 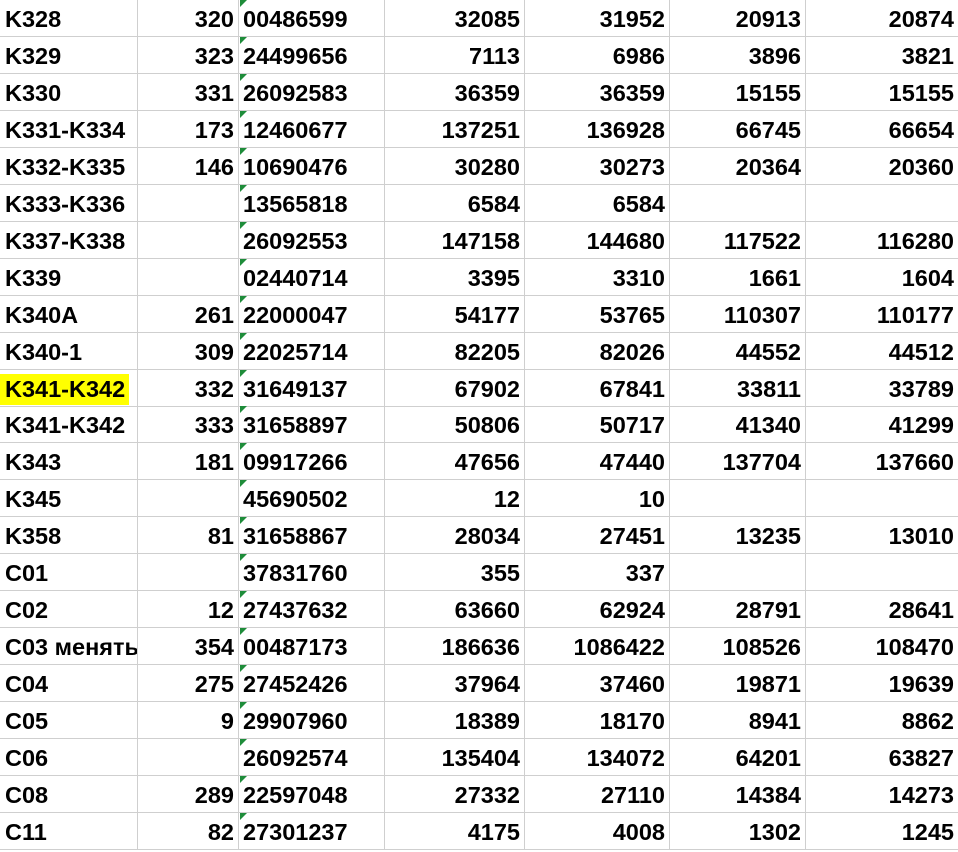 What do you see at coordinates (455, 240) in the screenshot?
I see `cell-value-1: 147158` at bounding box center [455, 240].